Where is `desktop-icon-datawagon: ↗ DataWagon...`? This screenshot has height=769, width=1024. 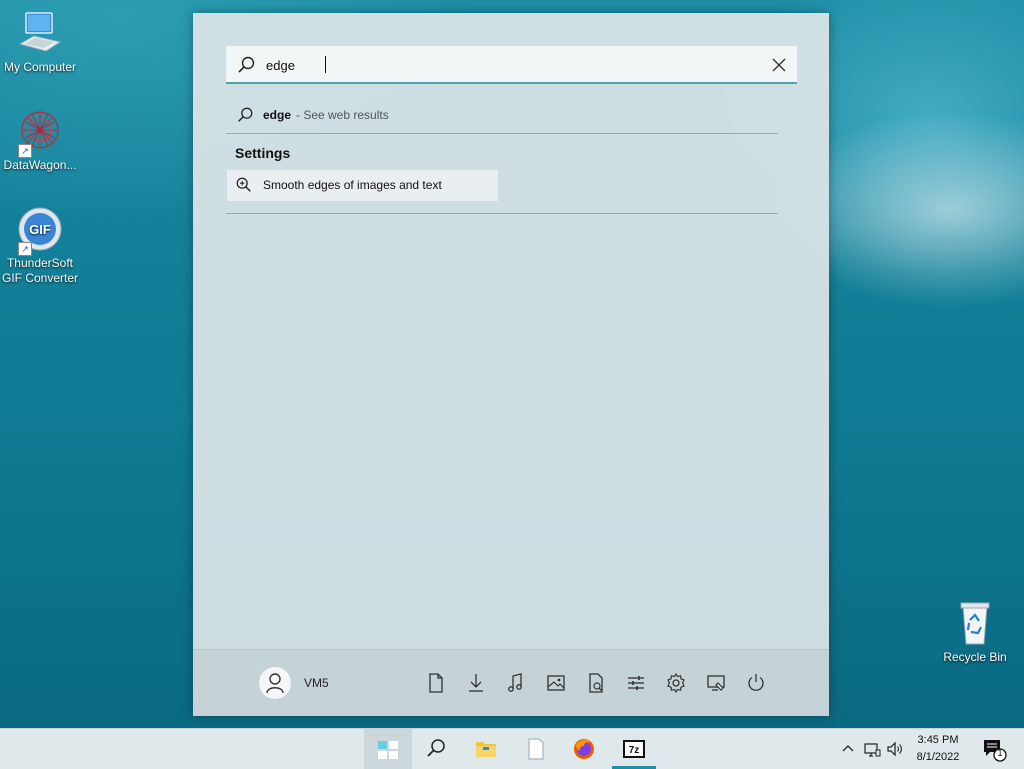 desktop-icon-datawagon: ↗ DataWagon... is located at coordinates (40, 140).